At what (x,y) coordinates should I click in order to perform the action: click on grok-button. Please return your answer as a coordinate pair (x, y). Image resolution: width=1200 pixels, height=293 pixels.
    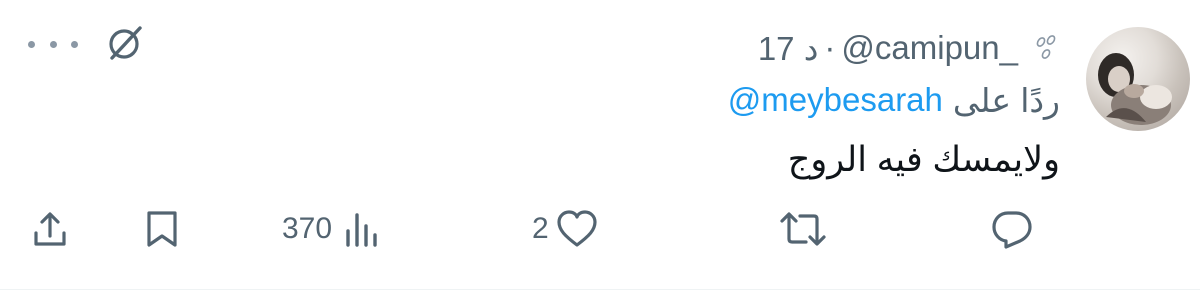
    Looking at the image, I should click on (125, 43).